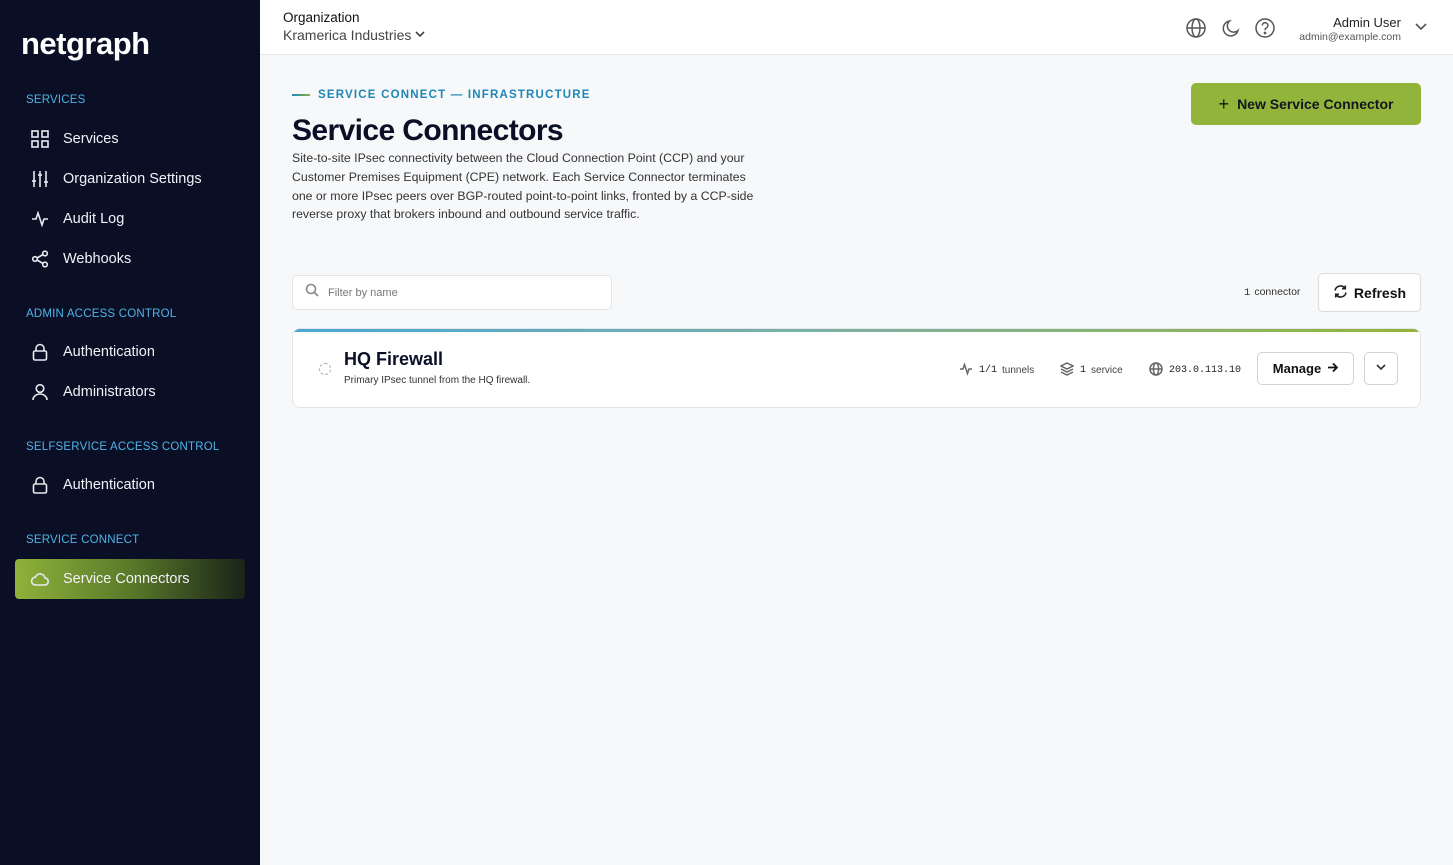  I want to click on filter-input, so click(458, 292).